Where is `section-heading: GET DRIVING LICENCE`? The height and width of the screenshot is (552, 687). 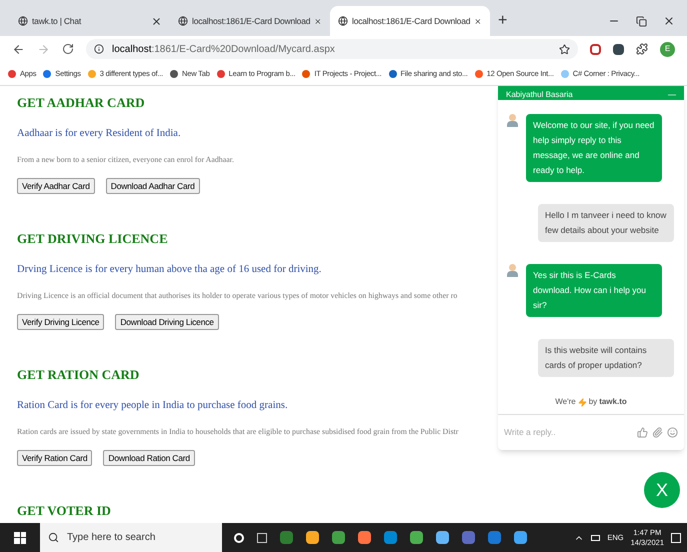
section-heading: GET DRIVING LICENCE is located at coordinates (92, 239).